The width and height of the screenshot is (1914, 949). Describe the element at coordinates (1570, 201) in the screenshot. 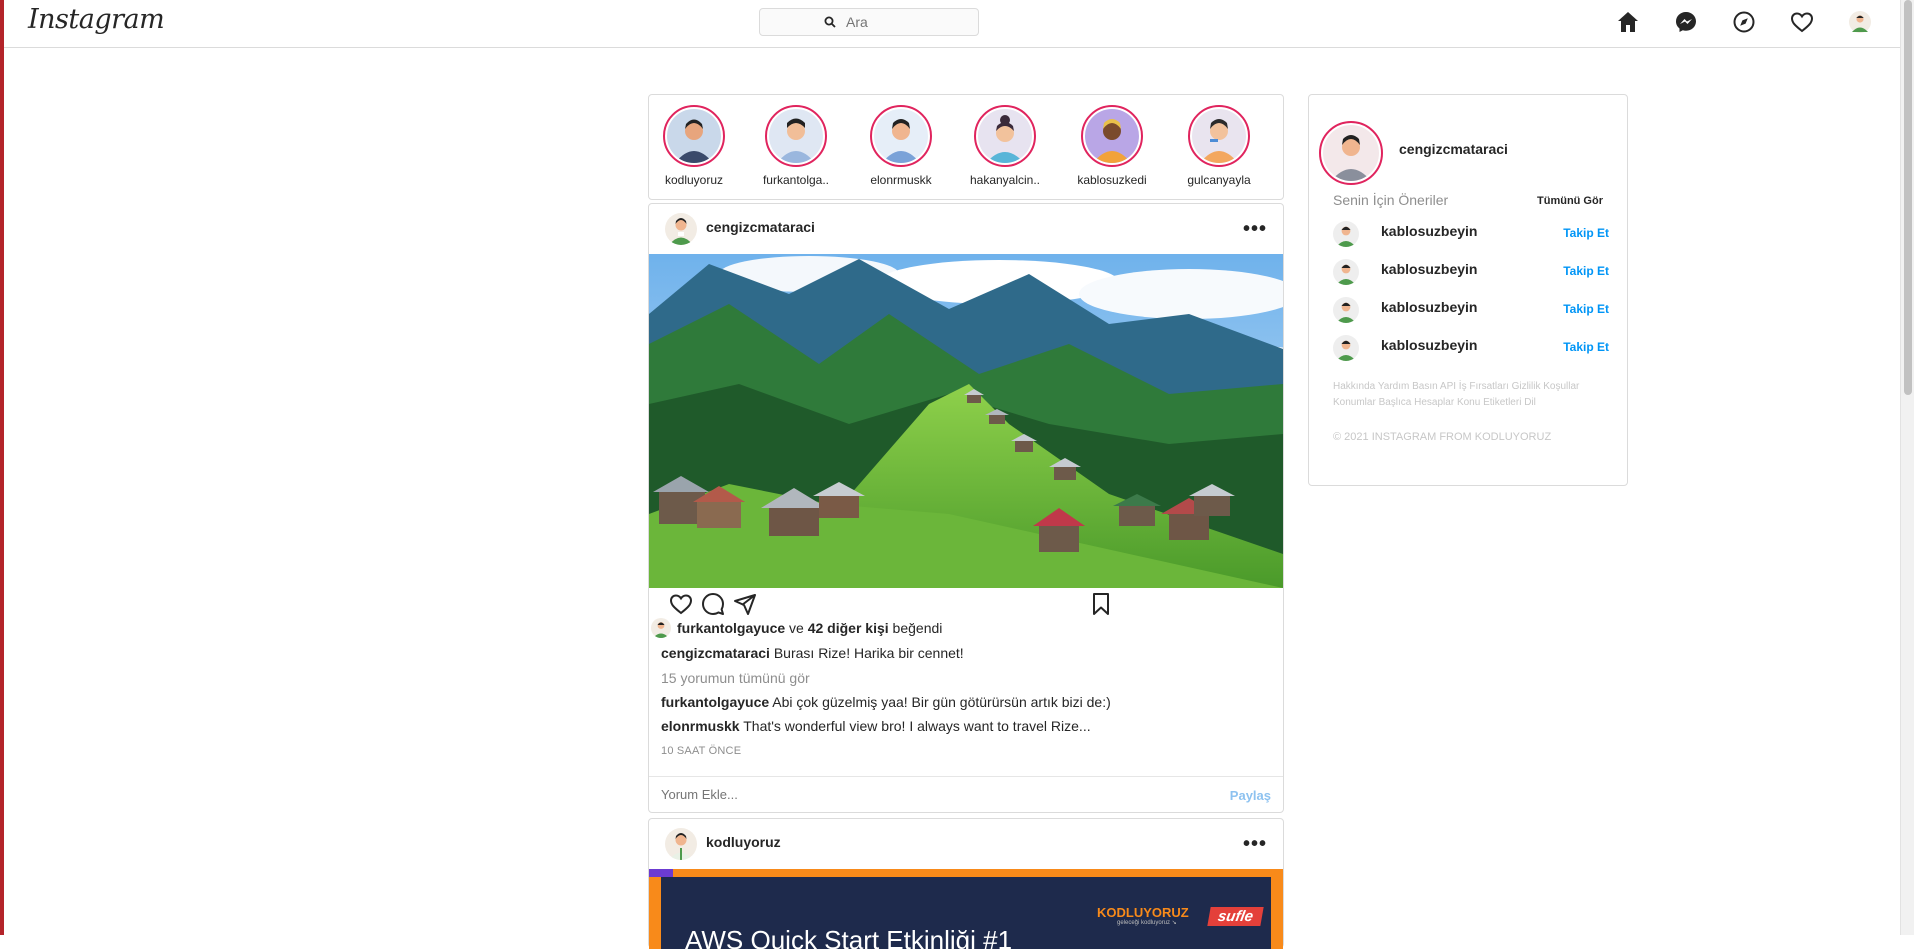

I see `see-all-link: Tümünü Gör` at that location.